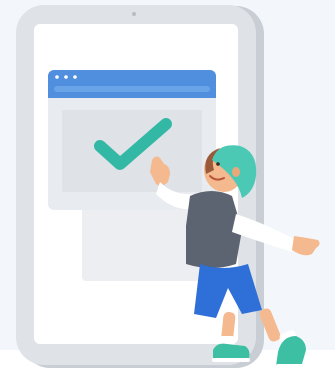 Image resolution: width=335 pixels, height=372 pixels. I want to click on child-eye, so click(218, 164).